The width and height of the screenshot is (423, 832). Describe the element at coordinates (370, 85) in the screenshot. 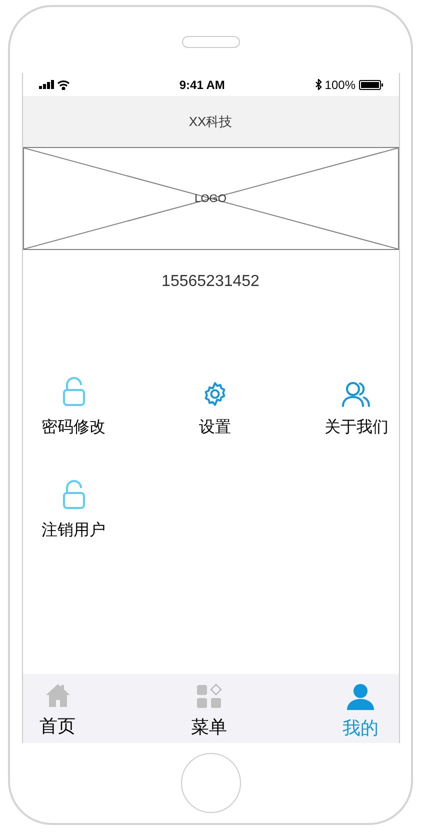

I see `battery-icon` at that location.